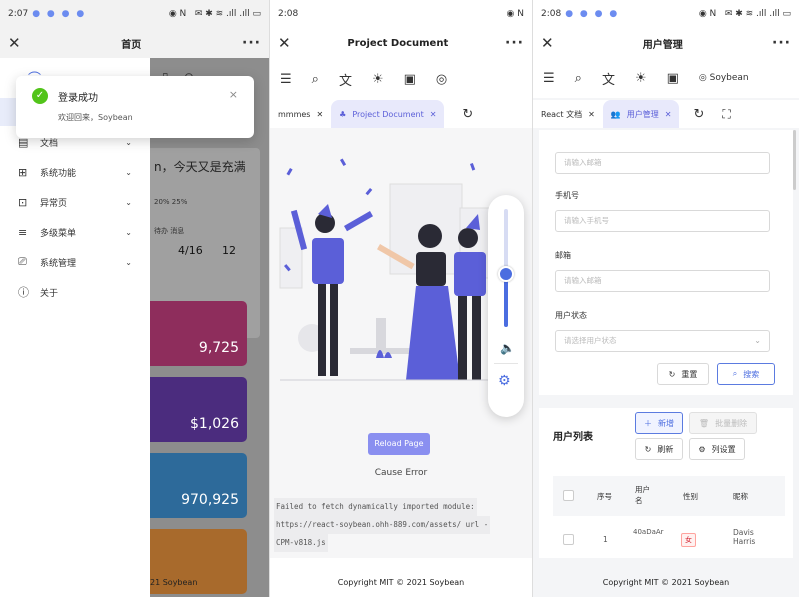 The image size is (799, 597). Describe the element at coordinates (506, 306) in the screenshot. I see `volume-slider-popup: 🔈 ⚙` at that location.